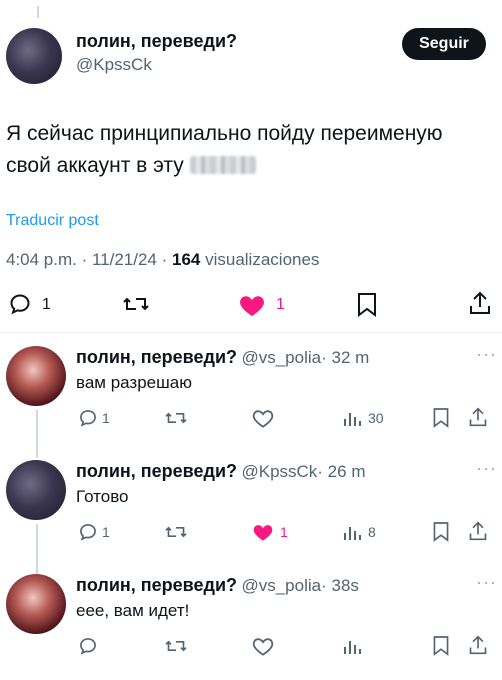 The height and width of the screenshot is (680, 502). I want to click on reply-time: · 32 m, so click(345, 357).